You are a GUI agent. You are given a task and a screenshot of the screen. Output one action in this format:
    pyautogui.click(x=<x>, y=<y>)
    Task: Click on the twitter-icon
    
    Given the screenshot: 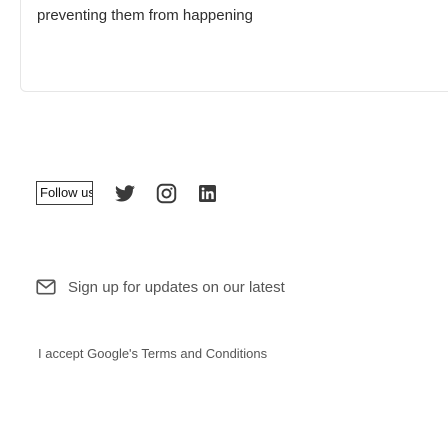 What is the action you would take?
    pyautogui.click(x=125, y=193)
    